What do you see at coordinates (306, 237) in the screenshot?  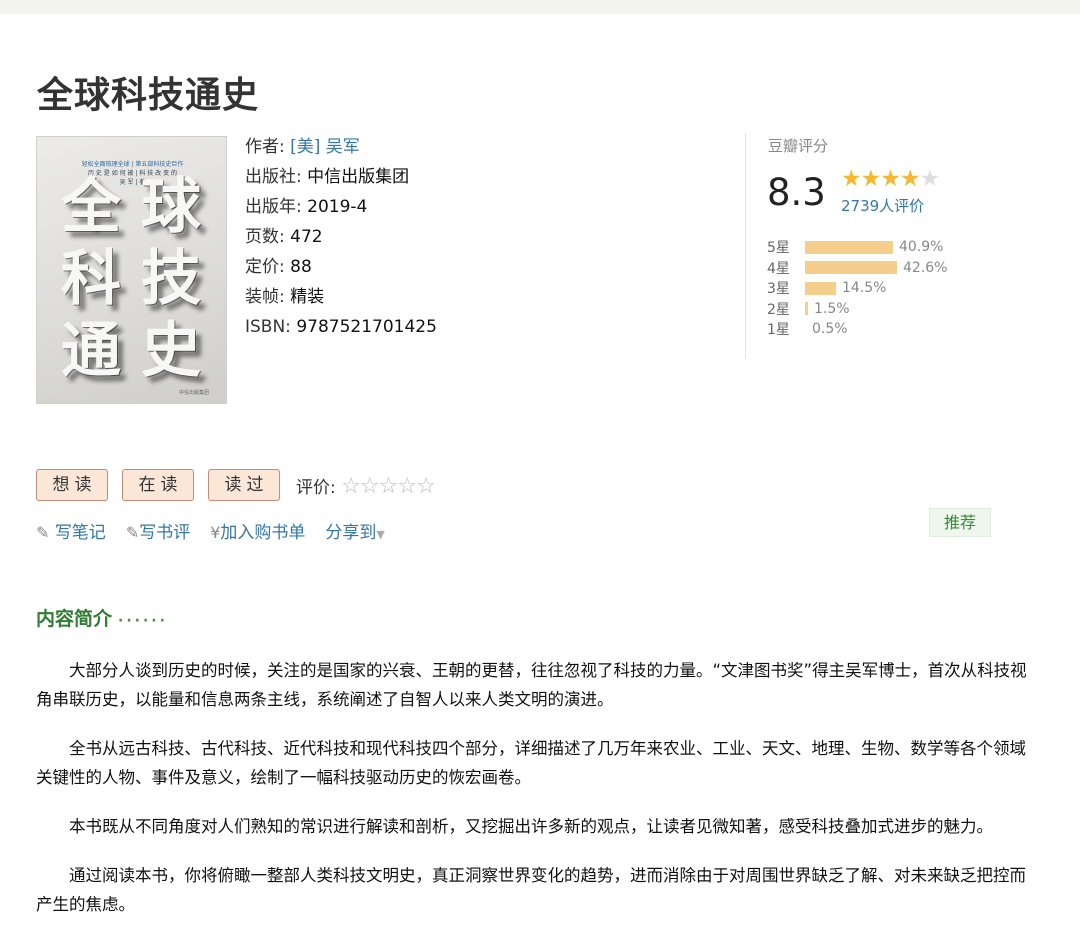 I see `info-value: 472` at bounding box center [306, 237].